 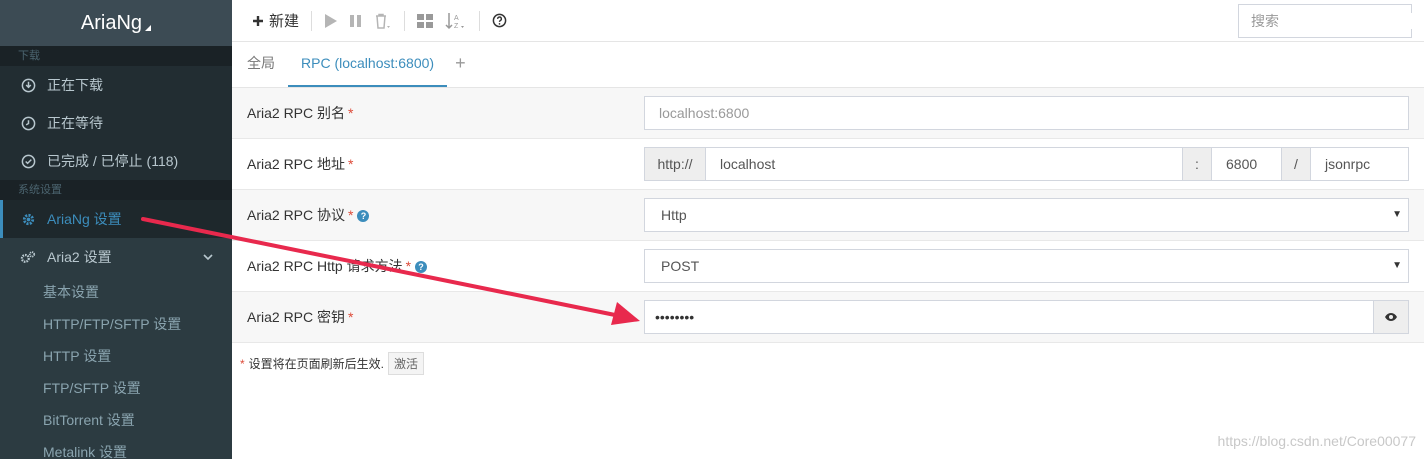 What do you see at coordinates (828, 363) in the screenshot?
I see `settings-footer: * 设置将在页面刷新后生效. 激活` at bounding box center [828, 363].